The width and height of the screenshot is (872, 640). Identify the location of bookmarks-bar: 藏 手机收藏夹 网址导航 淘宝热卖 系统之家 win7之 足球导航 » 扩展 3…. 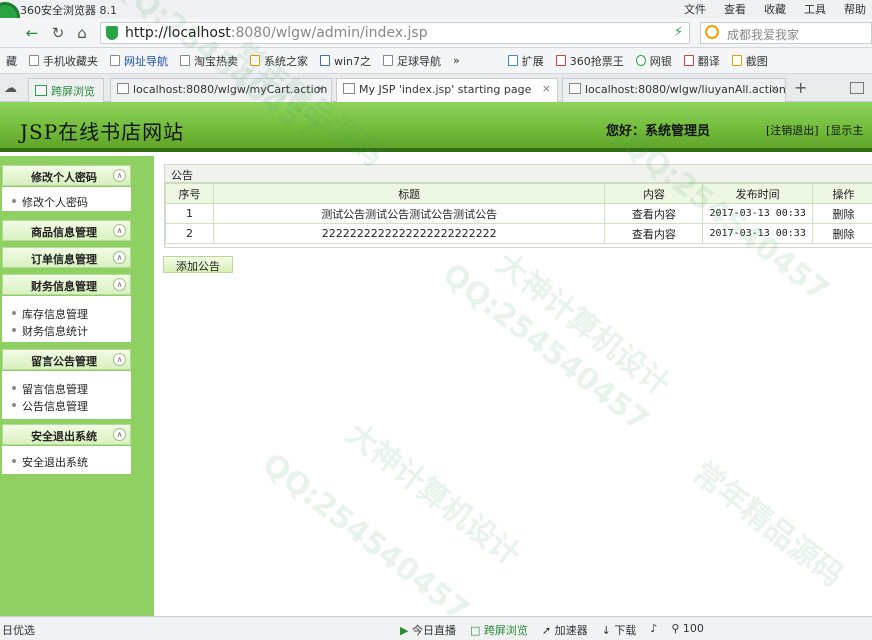
(436, 61).